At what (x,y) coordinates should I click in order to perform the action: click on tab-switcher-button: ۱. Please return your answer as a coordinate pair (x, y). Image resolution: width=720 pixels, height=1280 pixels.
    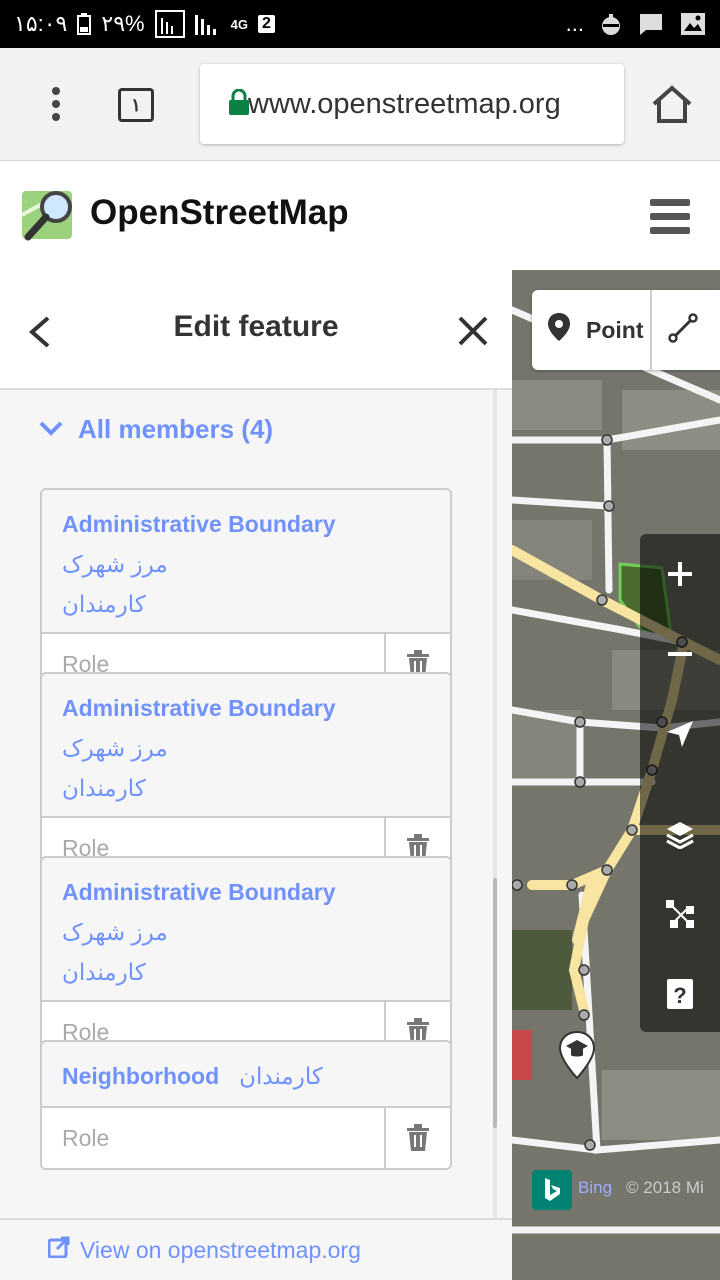
    Looking at the image, I should click on (136, 105).